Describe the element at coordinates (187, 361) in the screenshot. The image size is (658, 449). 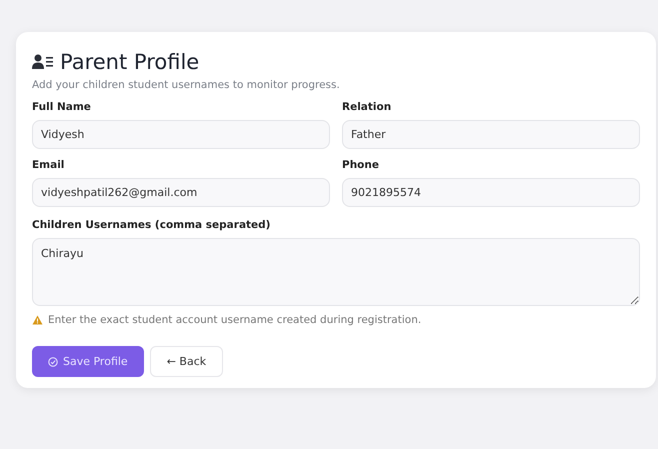
I see `back-button: ← Back` at that location.